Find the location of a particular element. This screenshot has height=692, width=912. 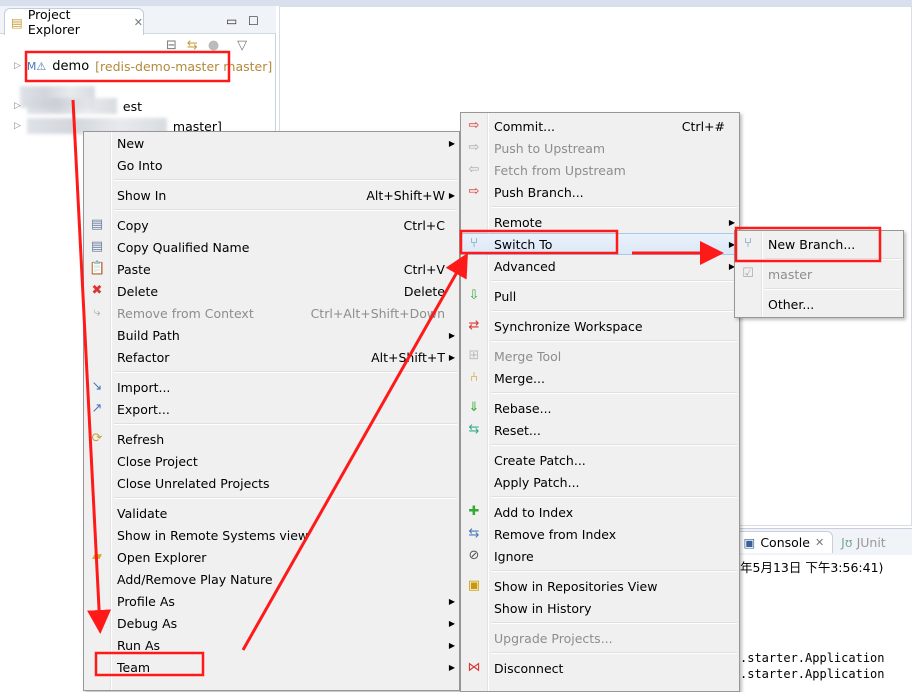

menu-item-close-unrelated-projects: Close Unrelated Projects is located at coordinates (271, 483).